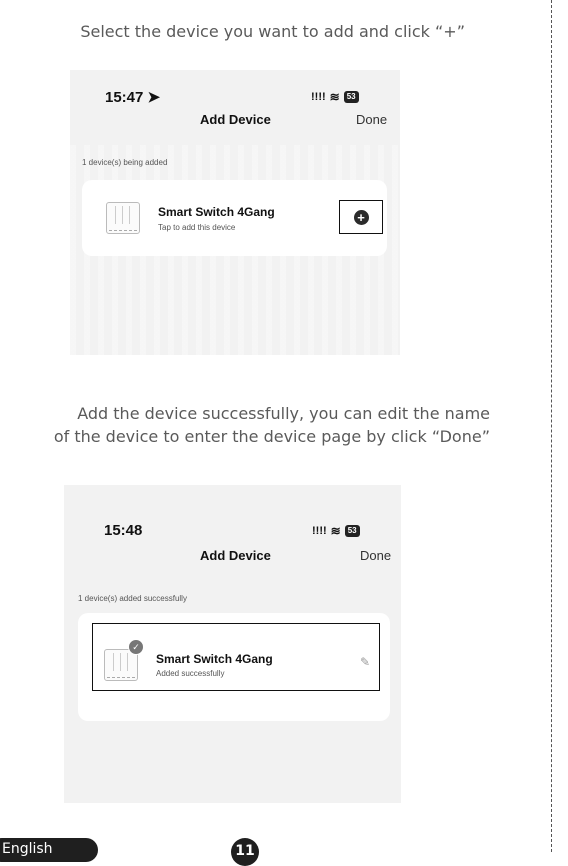  I want to click on location-arrow-icon: ➤, so click(154, 97).